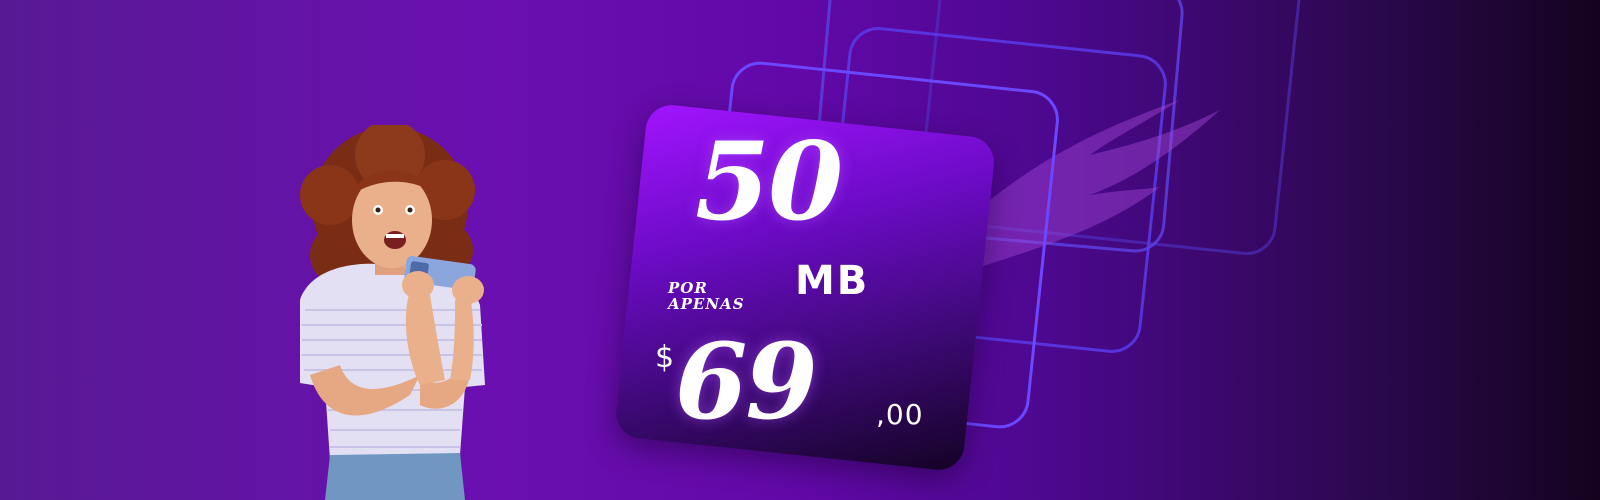  Describe the element at coordinates (746, 381) in the screenshot. I see `price-integer: 69` at that location.